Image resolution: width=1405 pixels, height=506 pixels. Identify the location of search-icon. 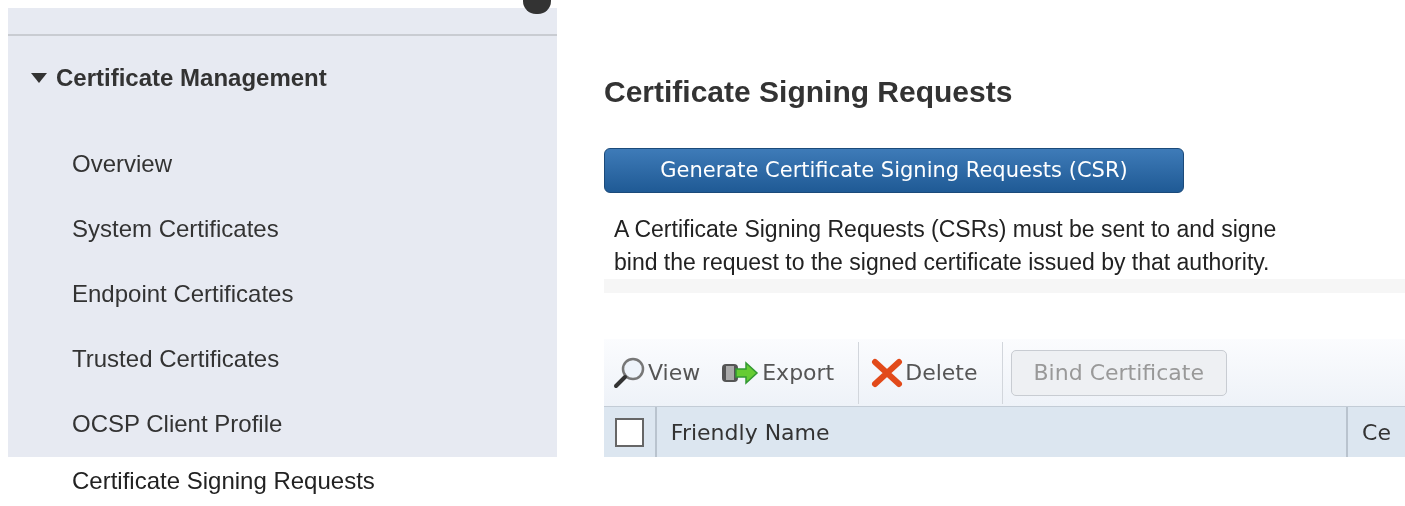
(629, 372).